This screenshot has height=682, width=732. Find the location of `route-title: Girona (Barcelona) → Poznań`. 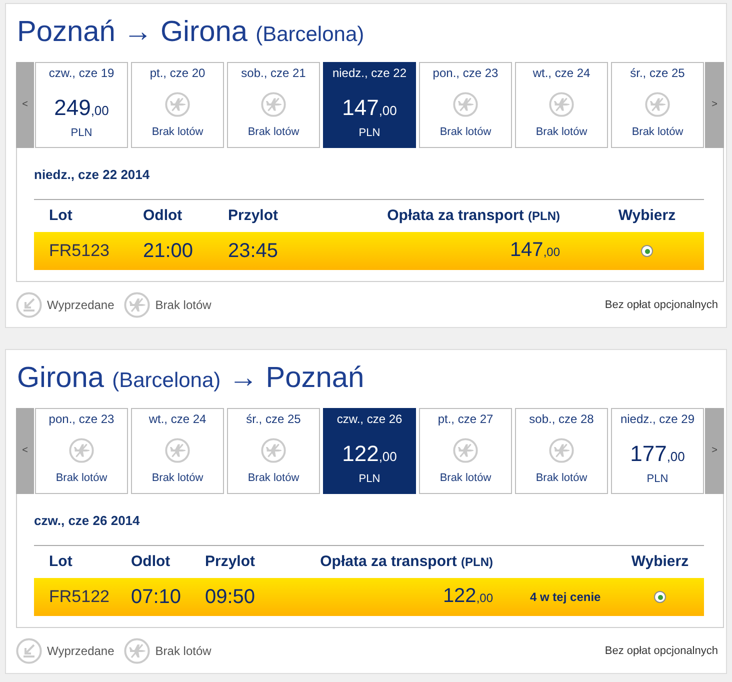

route-title: Girona (Barcelona) → Poznań is located at coordinates (190, 378).